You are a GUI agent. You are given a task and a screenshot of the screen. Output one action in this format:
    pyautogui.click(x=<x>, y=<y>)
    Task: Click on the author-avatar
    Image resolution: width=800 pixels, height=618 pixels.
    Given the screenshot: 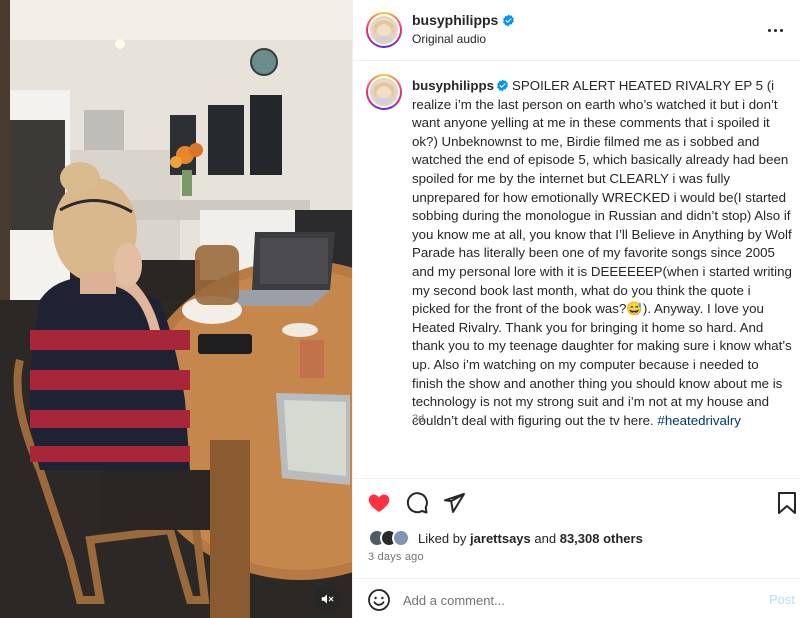 What is the action you would take?
    pyautogui.click(x=384, y=30)
    